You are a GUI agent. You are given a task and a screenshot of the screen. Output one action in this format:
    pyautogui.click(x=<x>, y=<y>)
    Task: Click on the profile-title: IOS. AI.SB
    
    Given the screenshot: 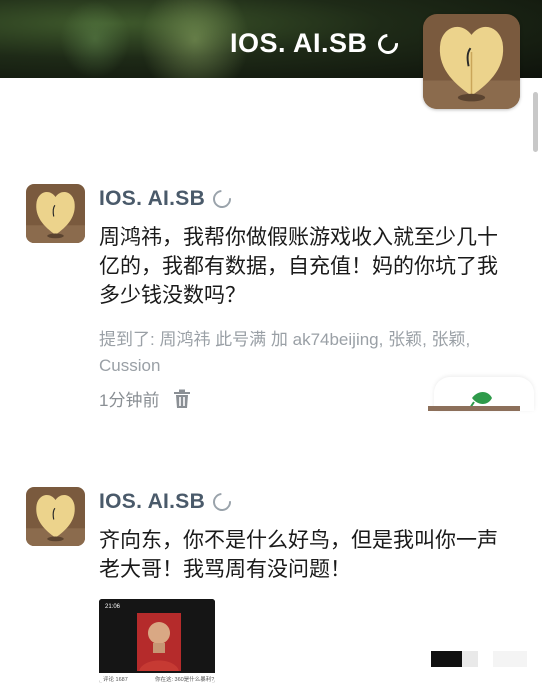 What is the action you would take?
    pyautogui.click(x=316, y=43)
    